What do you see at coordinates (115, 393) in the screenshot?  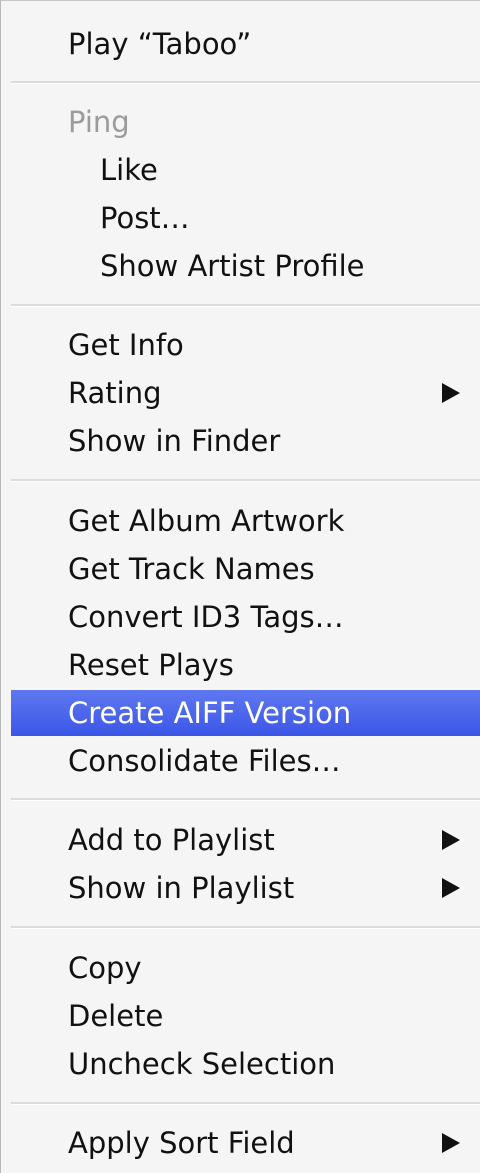 I see `menu-item-label: Rating` at bounding box center [115, 393].